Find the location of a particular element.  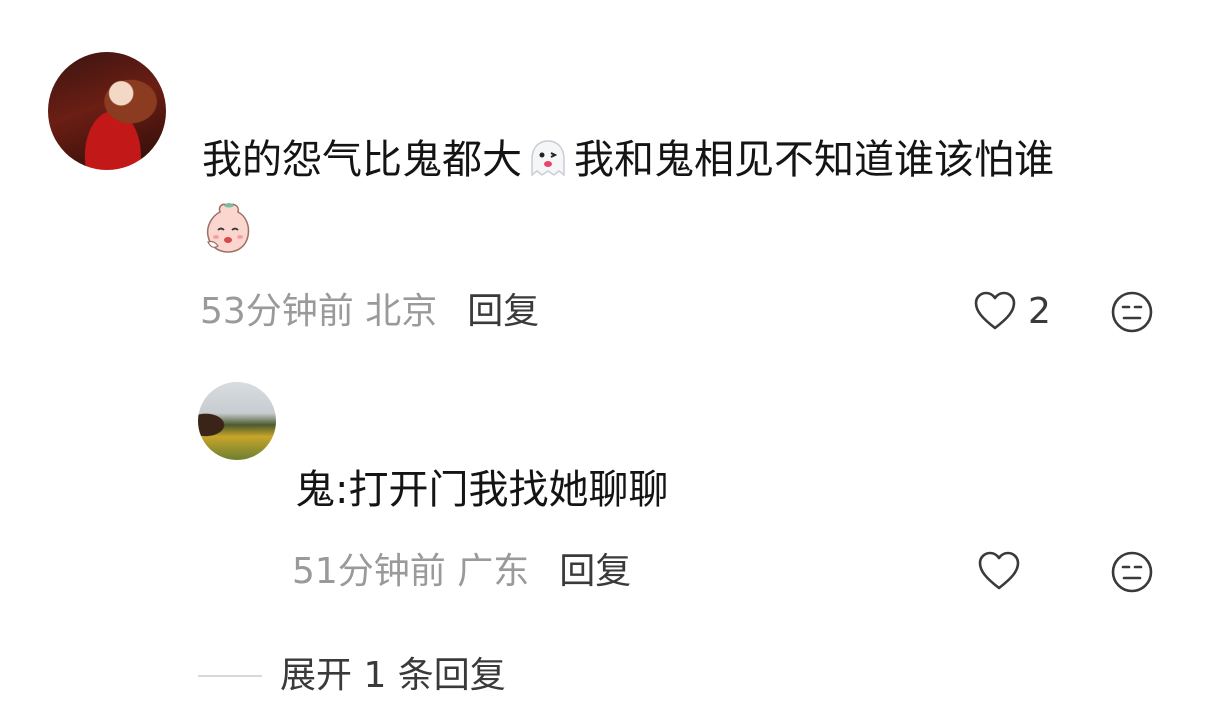

comment-text-part1: 我的怨气比鬼都大 is located at coordinates (362, 160).